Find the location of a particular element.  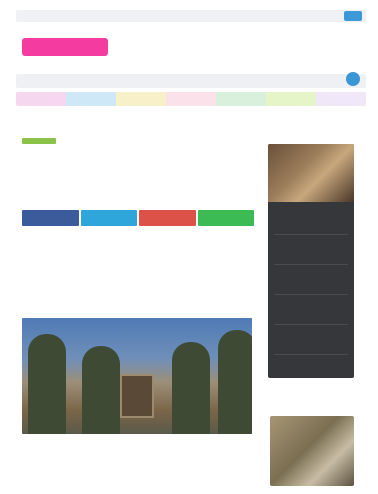

article-header is located at coordinates (138, 134).